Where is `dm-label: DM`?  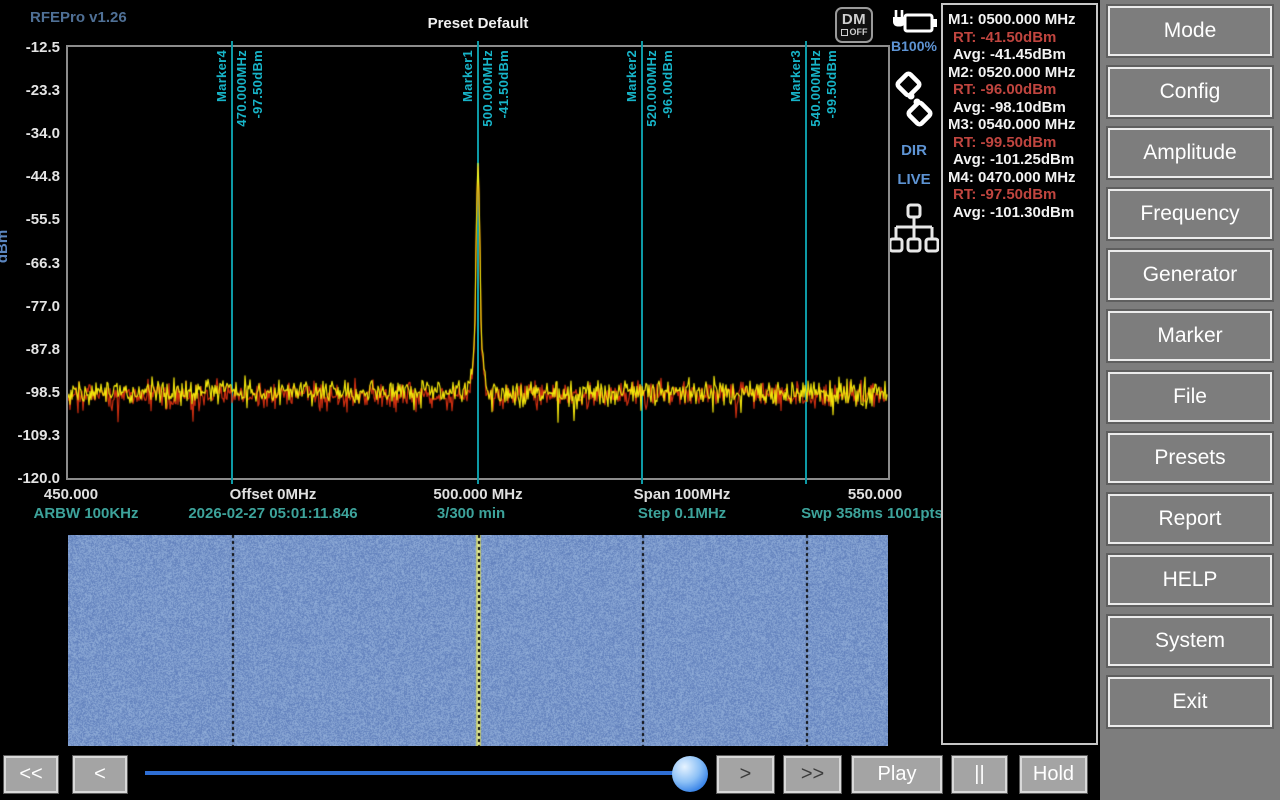
dm-label: DM is located at coordinates (854, 19).